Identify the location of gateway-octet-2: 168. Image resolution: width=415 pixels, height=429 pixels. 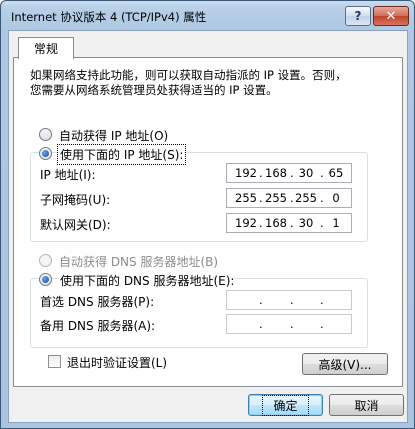
(276, 223).